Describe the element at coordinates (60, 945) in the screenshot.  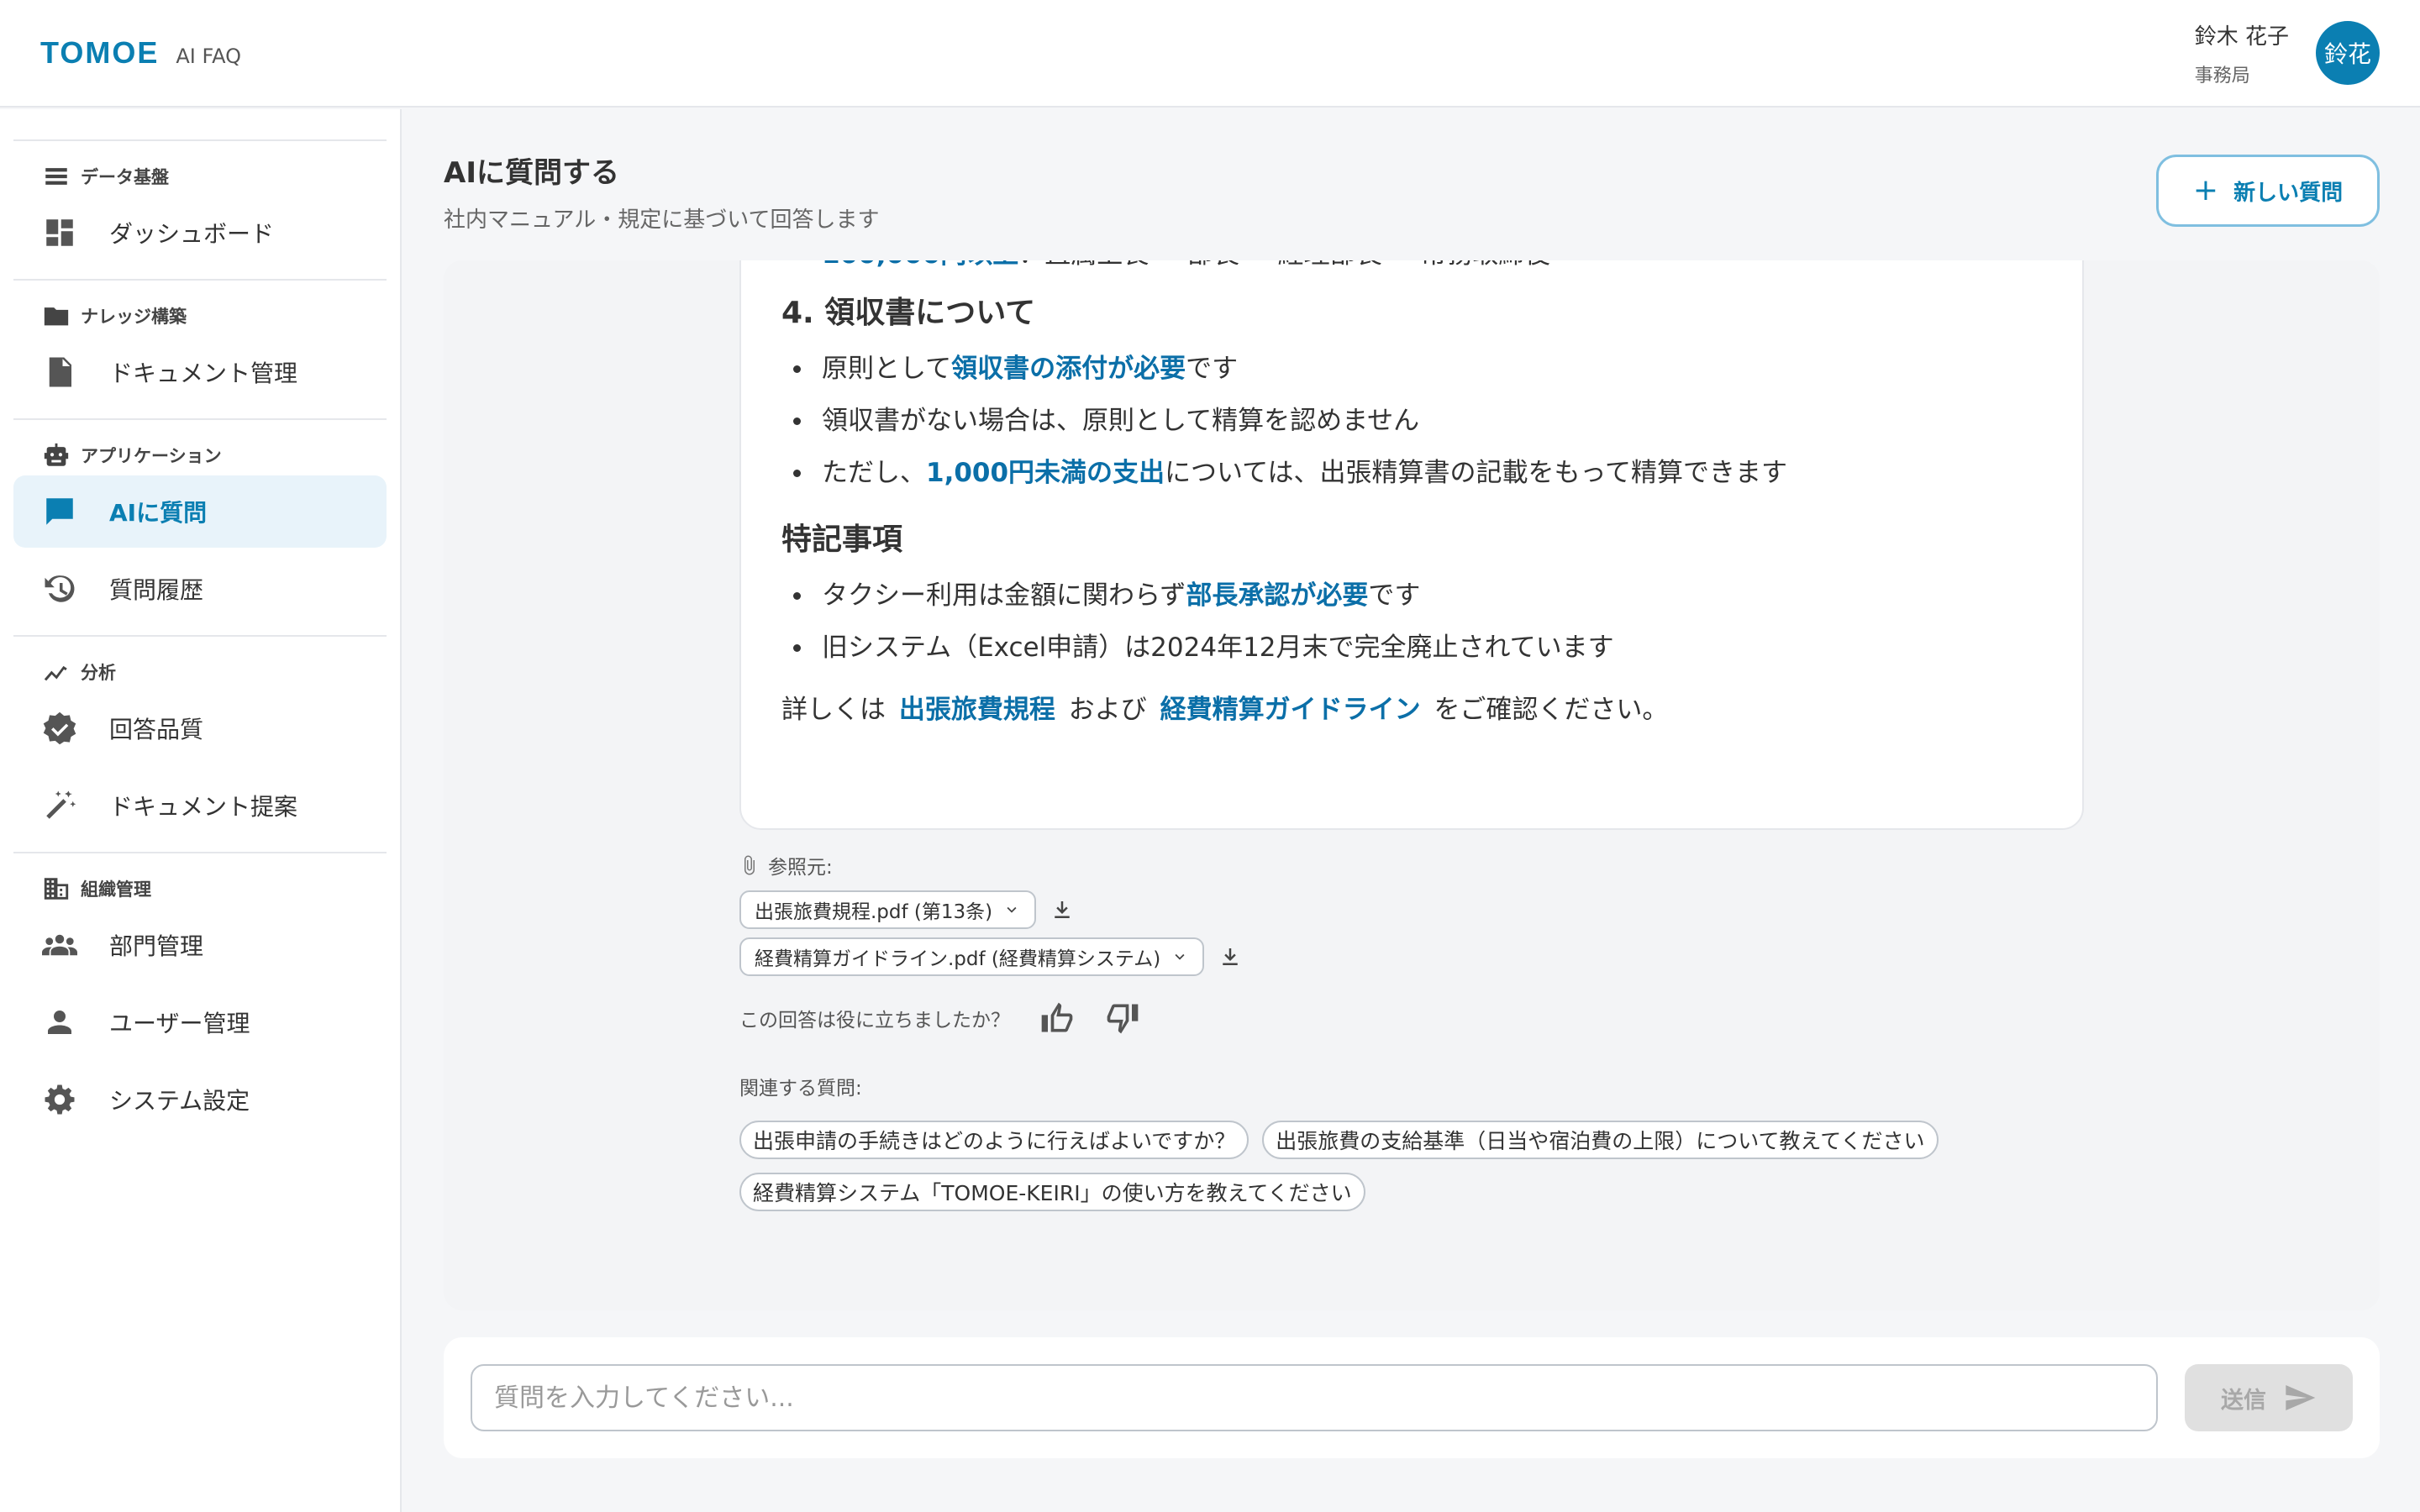
I see `groups-icon` at that location.